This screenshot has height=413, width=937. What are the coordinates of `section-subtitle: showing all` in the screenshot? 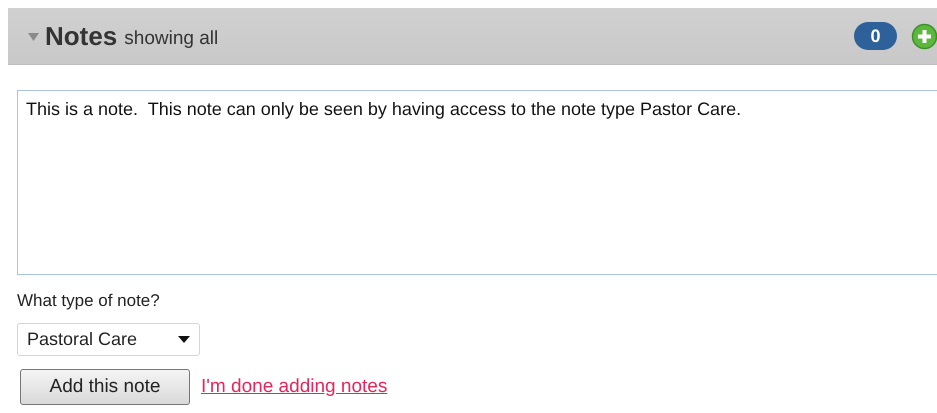 It's located at (171, 39).